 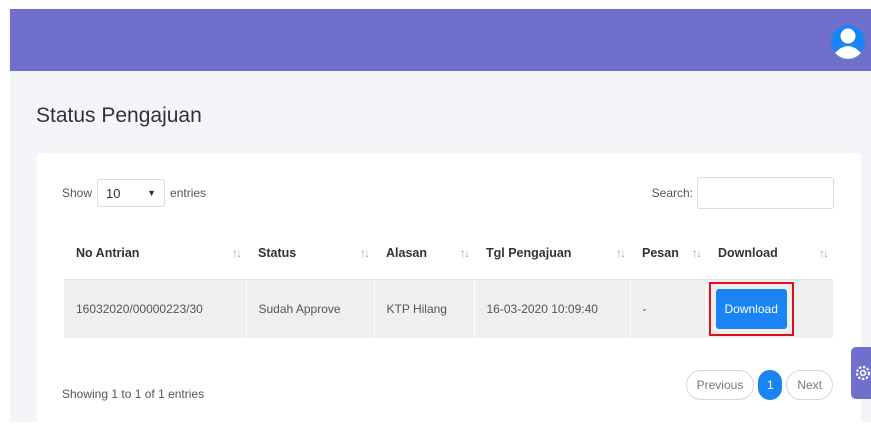 I want to click on pagination-previous-button: Previous, so click(x=720, y=385).